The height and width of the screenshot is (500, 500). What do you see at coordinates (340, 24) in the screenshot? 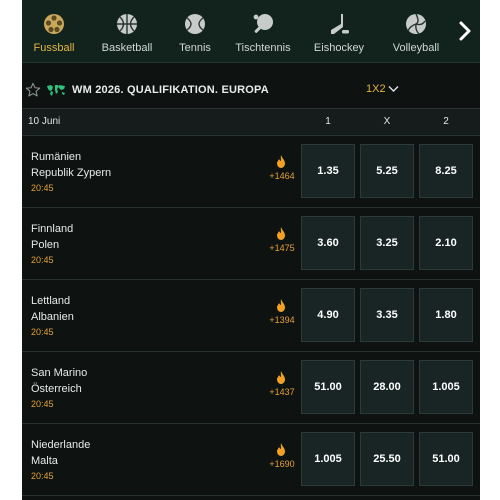
I see `ice-hockey-icon` at bounding box center [340, 24].